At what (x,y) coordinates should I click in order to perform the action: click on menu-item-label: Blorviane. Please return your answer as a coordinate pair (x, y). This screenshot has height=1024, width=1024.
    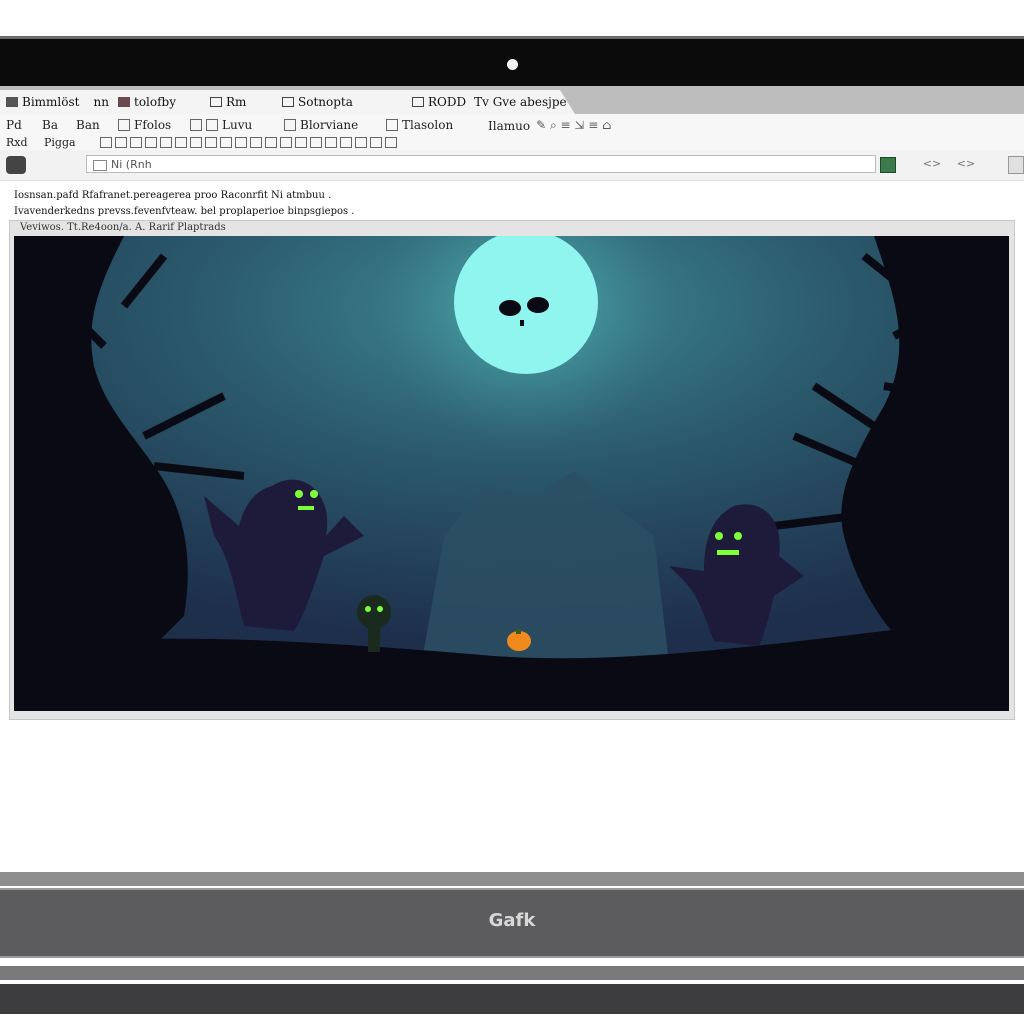
    Looking at the image, I should click on (329, 125).